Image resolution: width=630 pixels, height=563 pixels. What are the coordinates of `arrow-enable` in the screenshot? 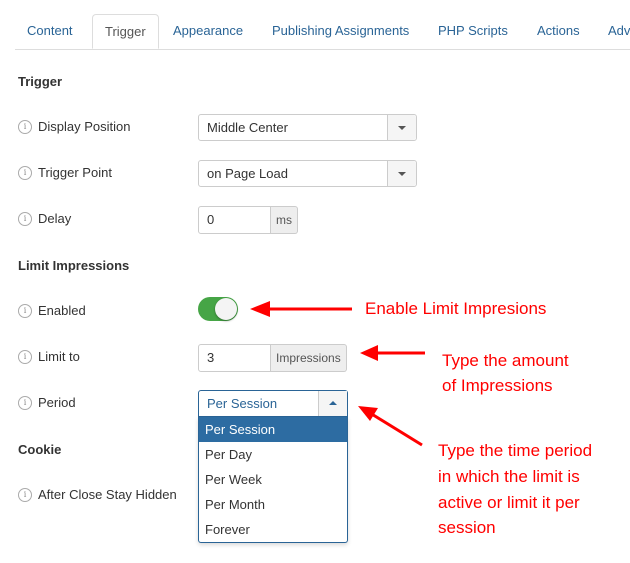 It's located at (301, 309).